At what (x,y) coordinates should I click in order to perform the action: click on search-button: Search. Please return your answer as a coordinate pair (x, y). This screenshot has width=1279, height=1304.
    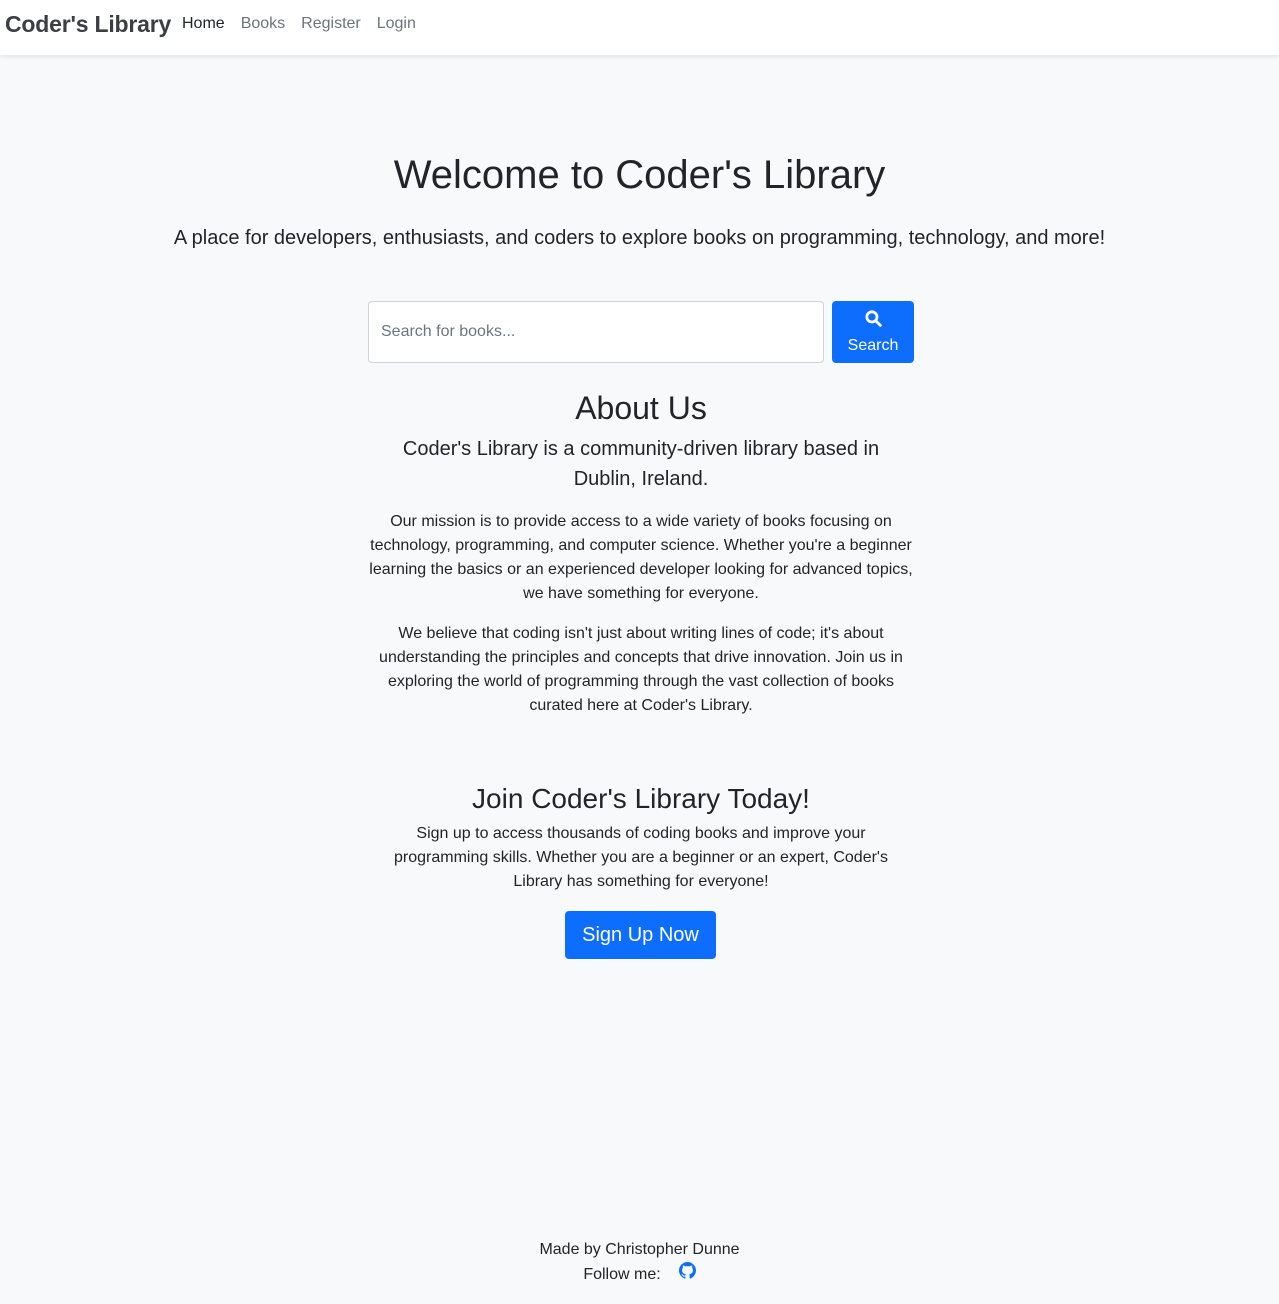
    Looking at the image, I should click on (873, 332).